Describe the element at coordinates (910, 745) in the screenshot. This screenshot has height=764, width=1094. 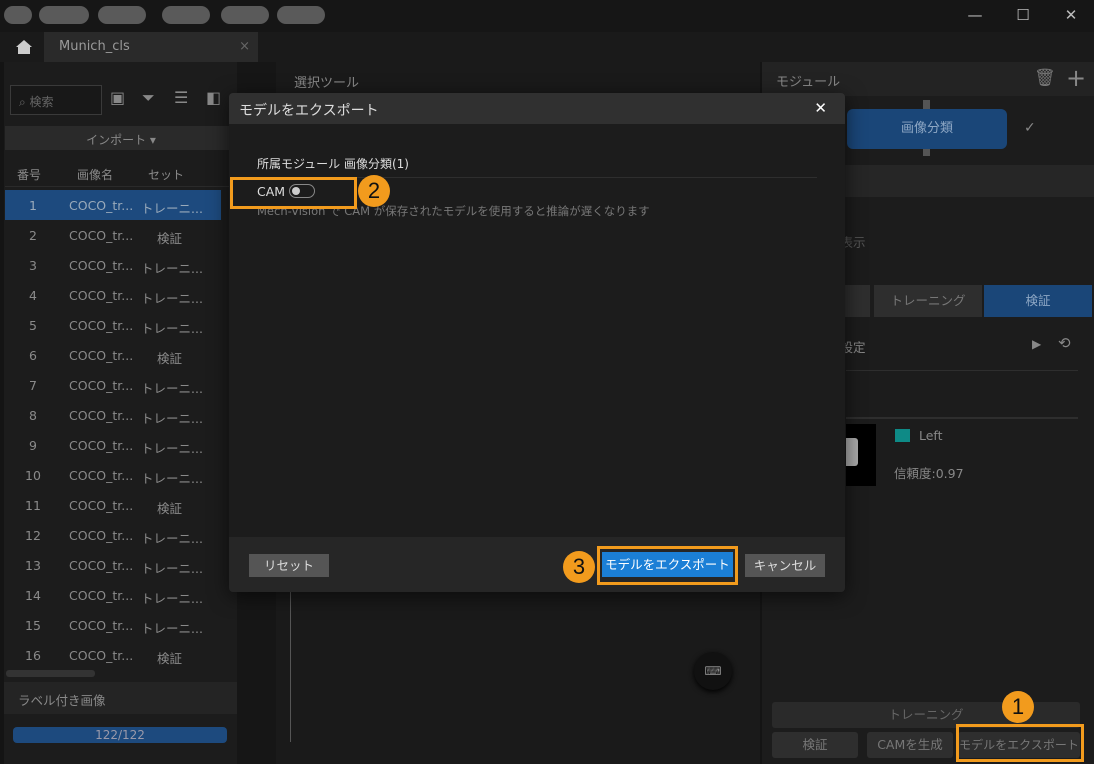
I see `generate-cam-button: CAMを生成` at that location.